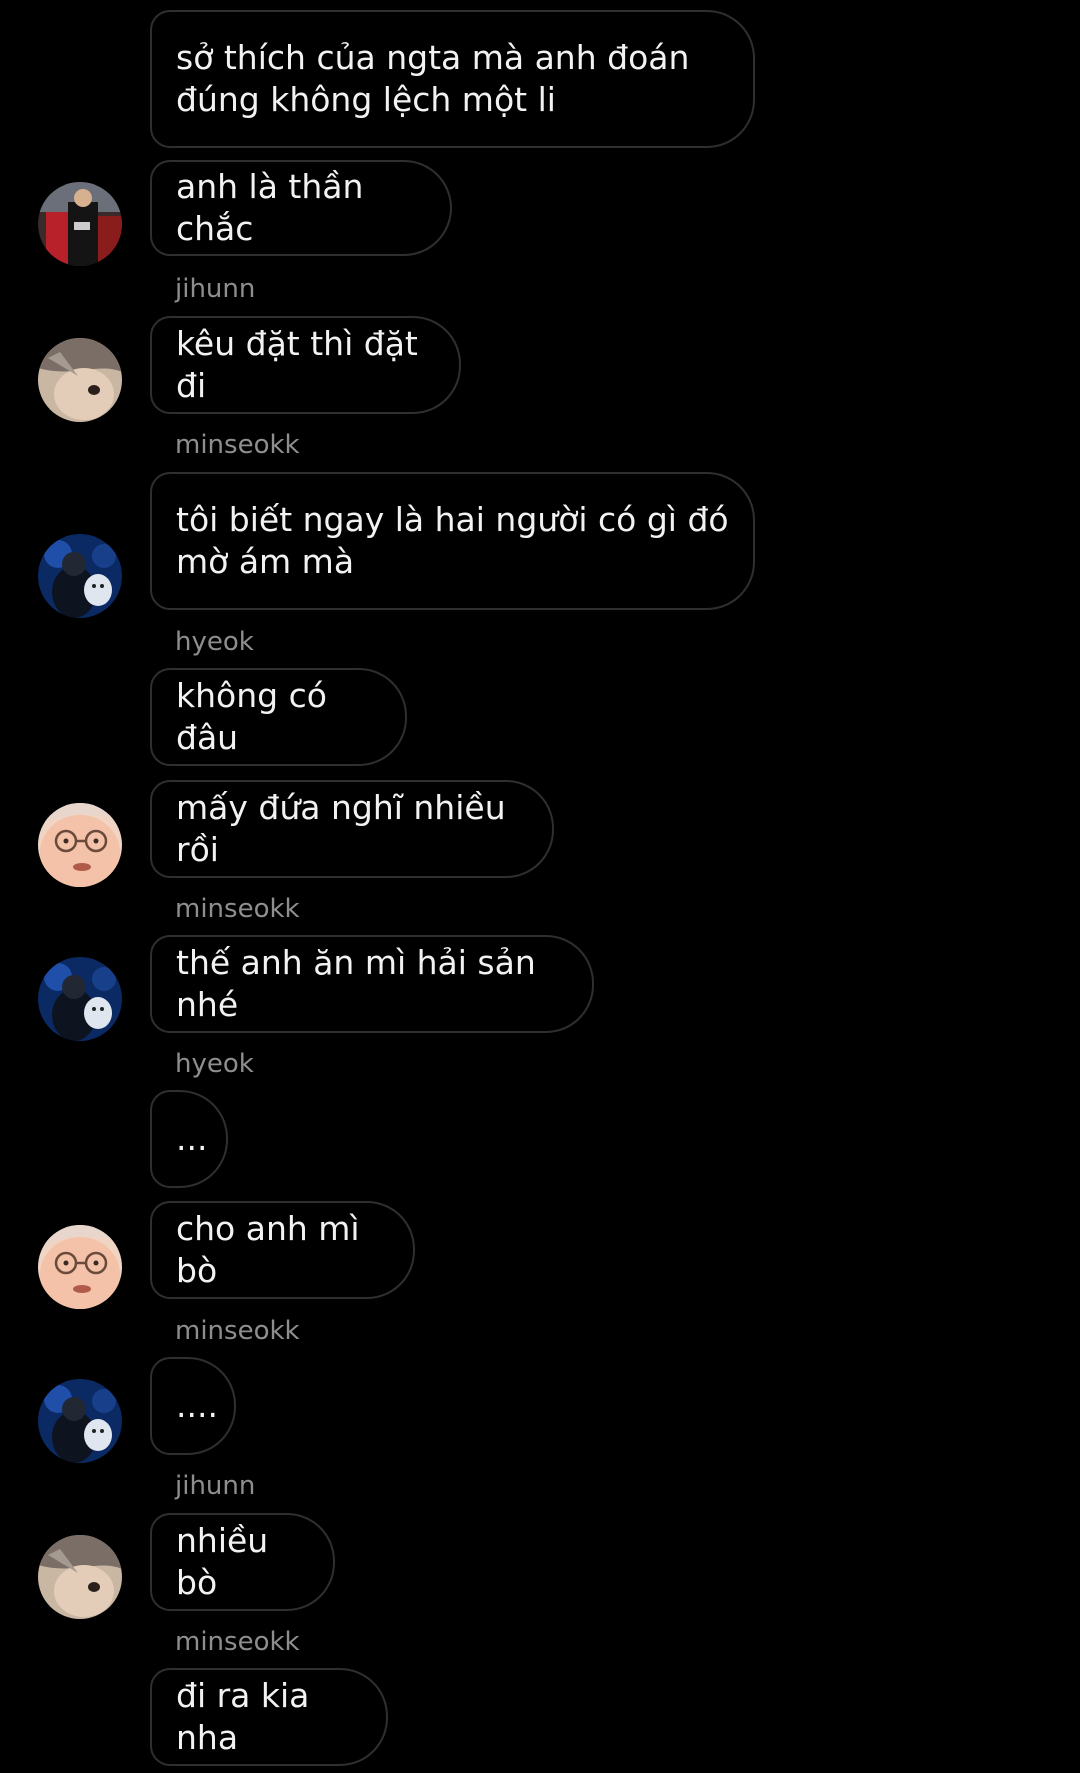 This screenshot has width=1080, height=1773. I want to click on message-text: cho anh mì bò, so click(273, 1249).